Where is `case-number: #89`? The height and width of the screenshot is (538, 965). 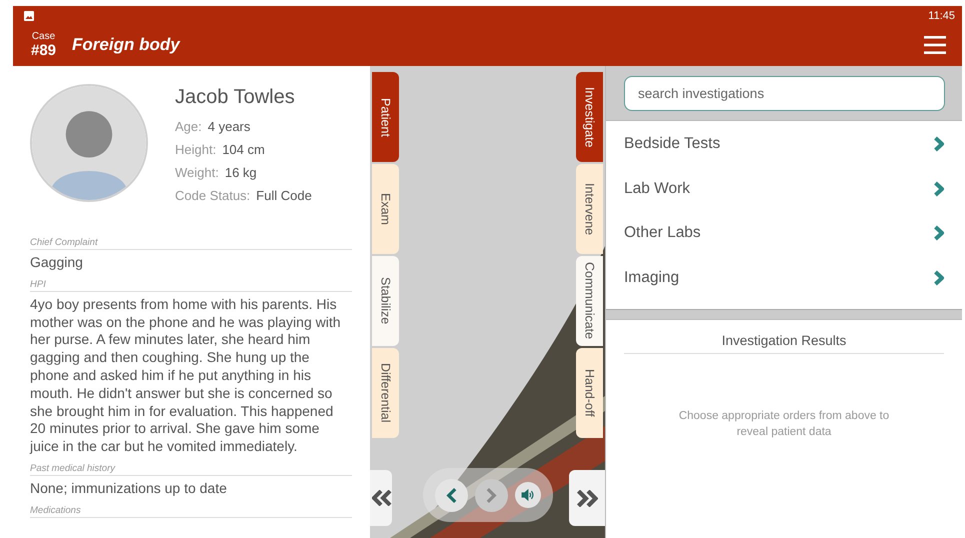 case-number: #89 is located at coordinates (43, 50).